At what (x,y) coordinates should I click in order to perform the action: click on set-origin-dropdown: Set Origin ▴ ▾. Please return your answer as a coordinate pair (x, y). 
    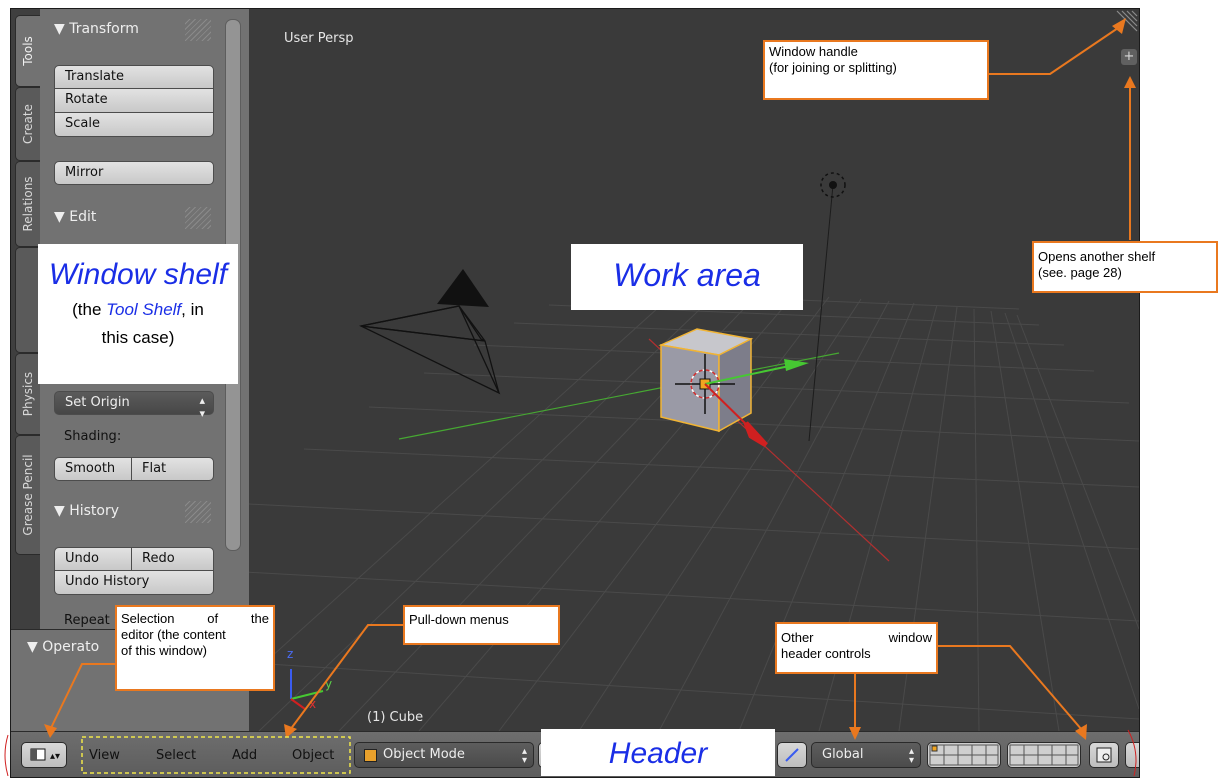
    Looking at the image, I should click on (134, 405).